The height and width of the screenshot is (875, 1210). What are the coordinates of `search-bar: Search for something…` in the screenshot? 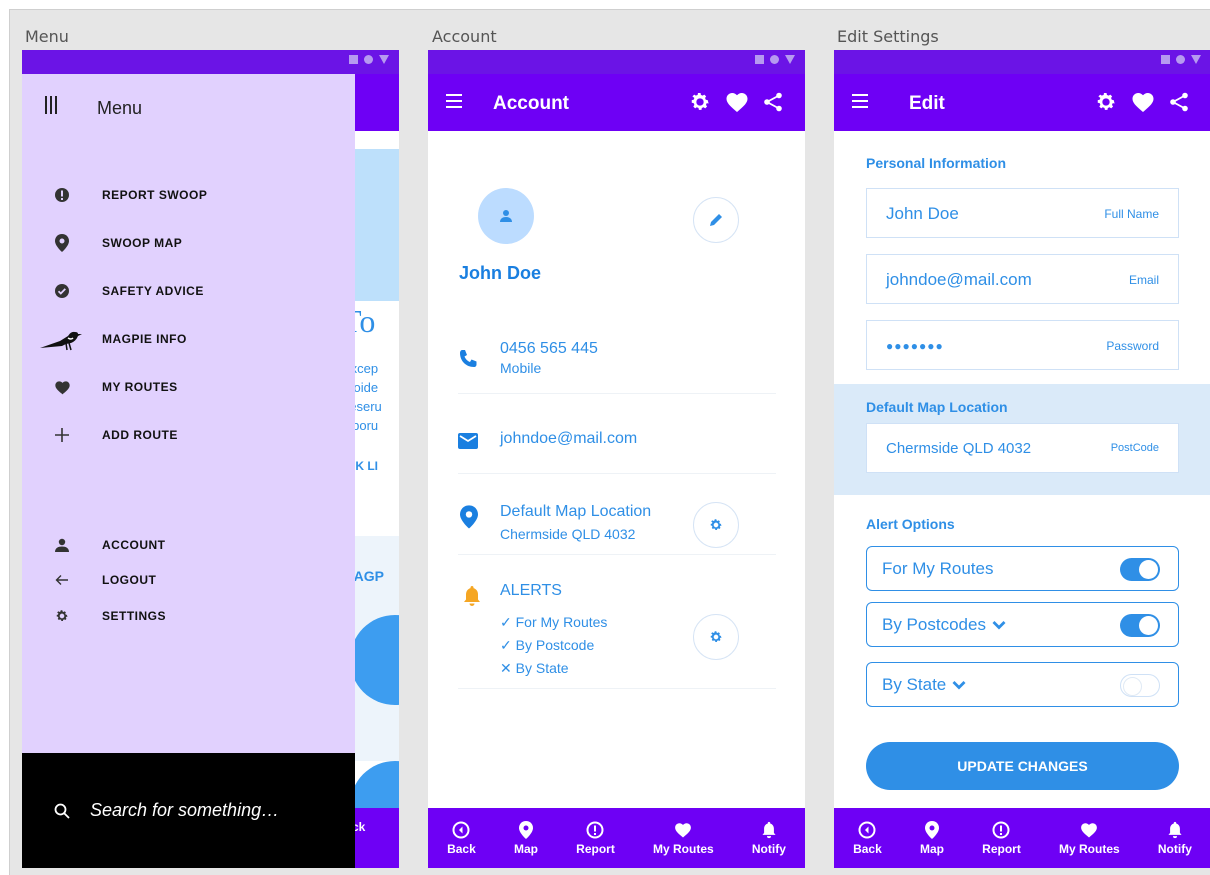 It's located at (188, 810).